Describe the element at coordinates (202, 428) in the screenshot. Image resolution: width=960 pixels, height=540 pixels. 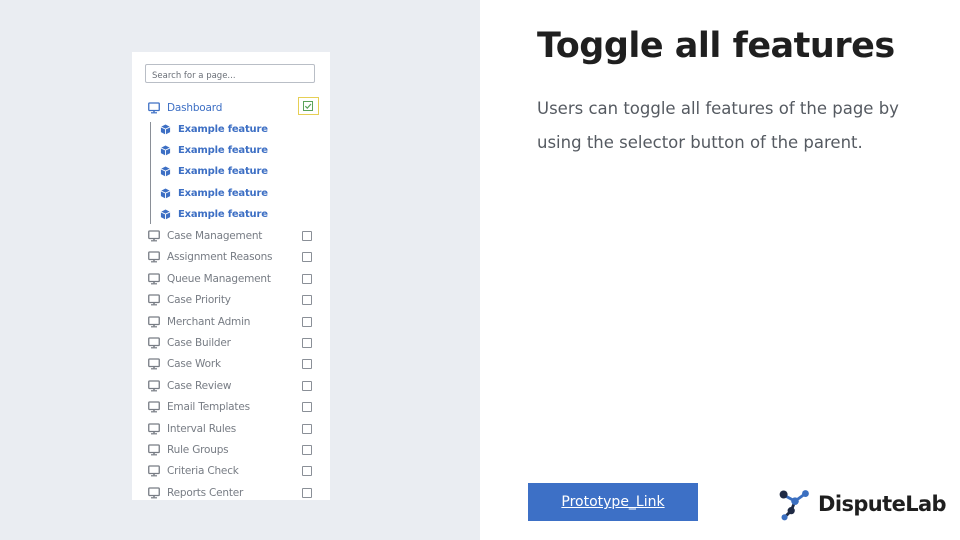
I see `page-item-label: Interval Rules` at that location.